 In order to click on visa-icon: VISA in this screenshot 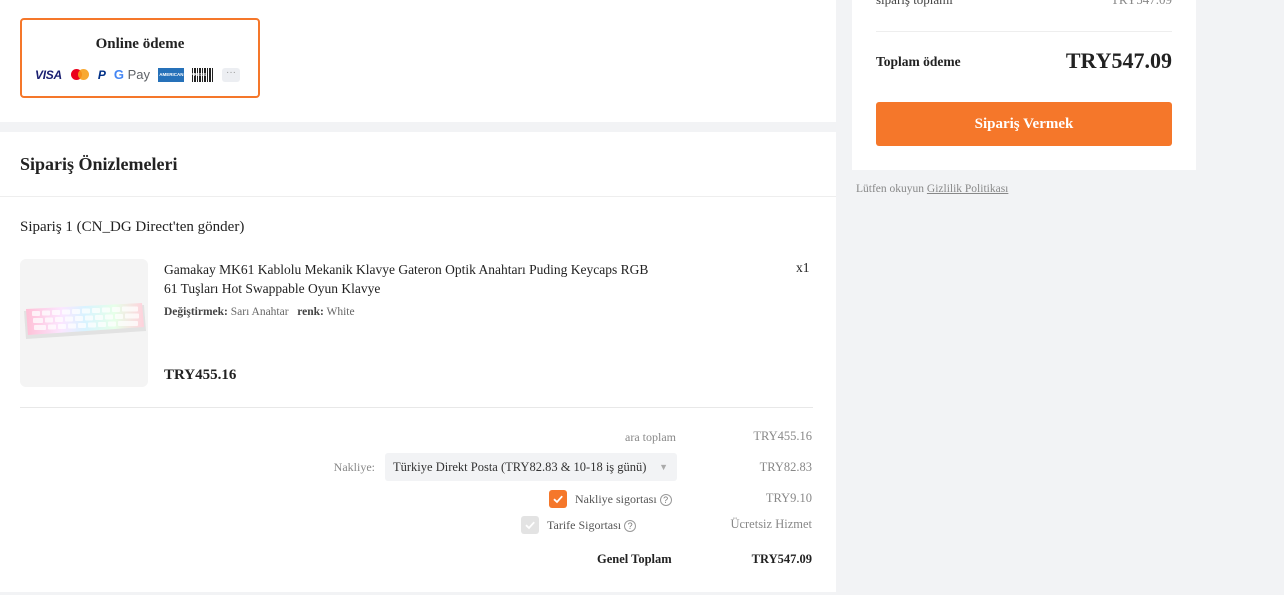, I will do `click(48, 74)`.